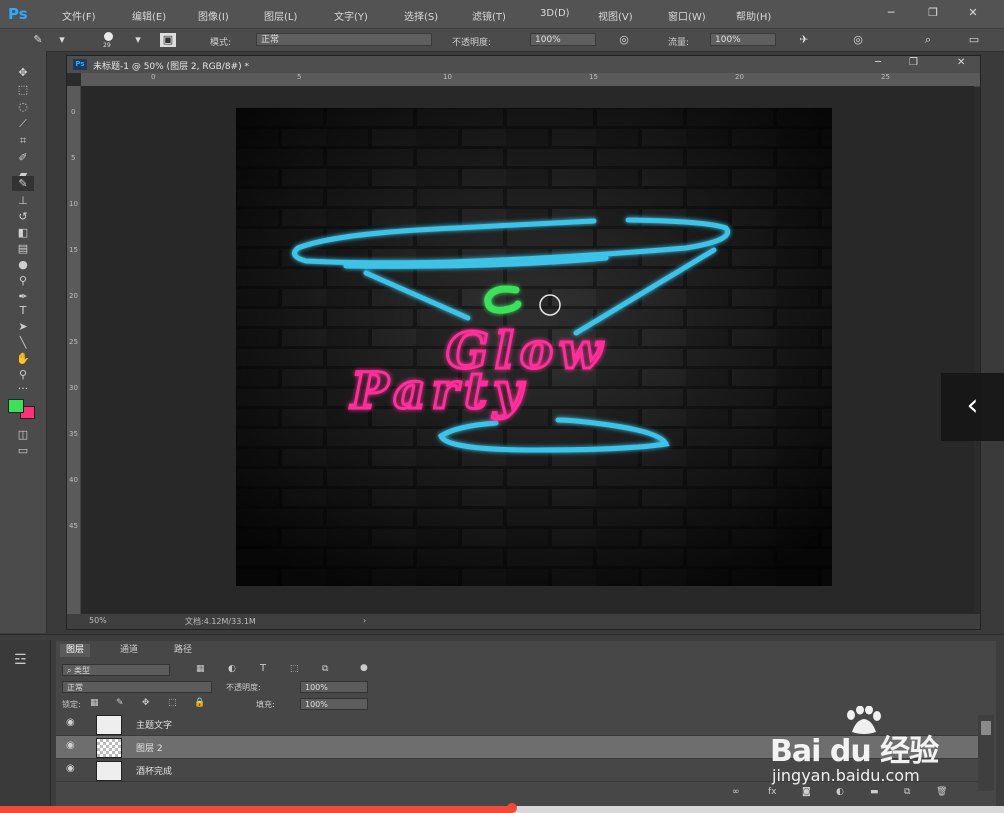 The image size is (1004, 813). I want to click on marquee-tool-icon: ⬚, so click(23, 89).